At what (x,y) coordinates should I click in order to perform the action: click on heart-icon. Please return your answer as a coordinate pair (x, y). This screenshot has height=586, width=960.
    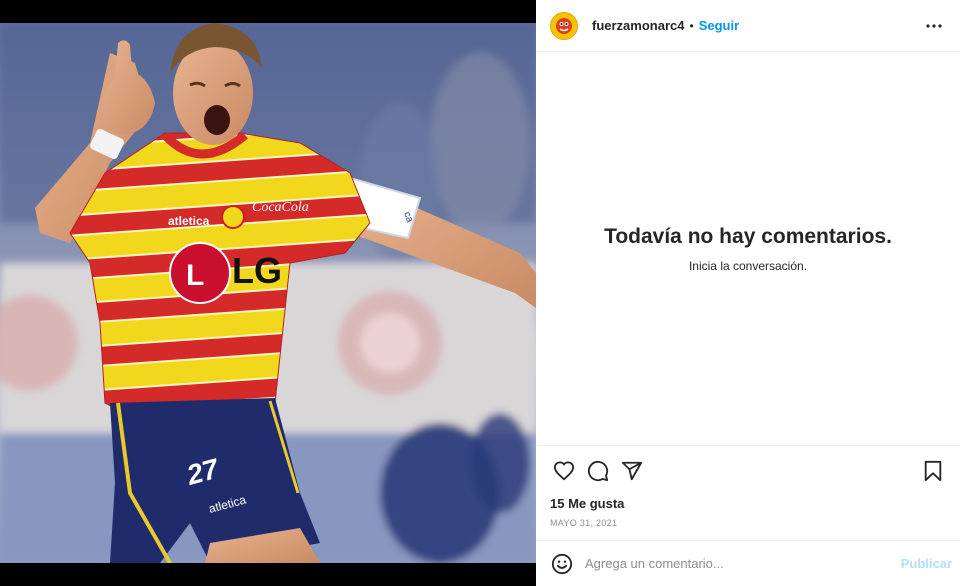
    Looking at the image, I should click on (564, 471).